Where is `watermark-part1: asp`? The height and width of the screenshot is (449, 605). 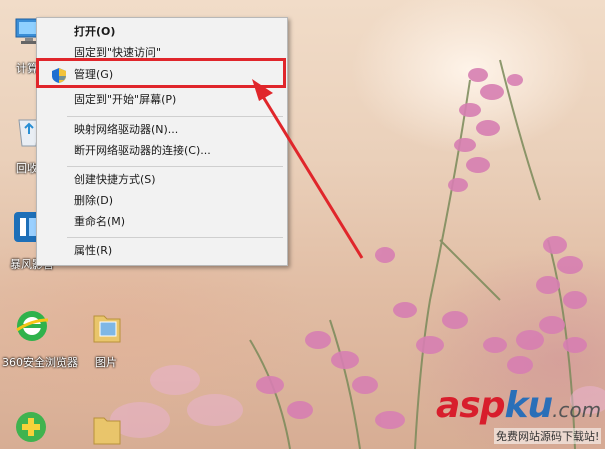
watermark-part1: asp is located at coordinates (470, 405).